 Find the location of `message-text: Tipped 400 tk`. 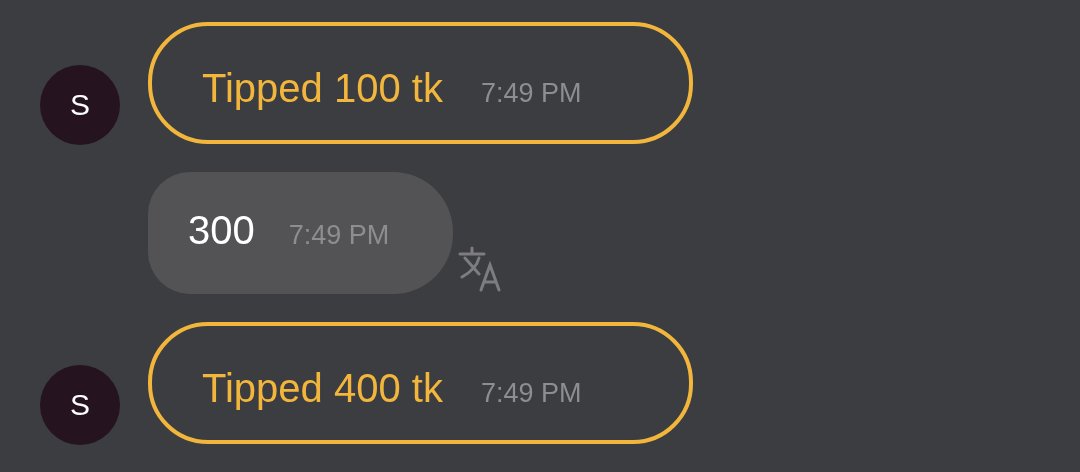

message-text: Tipped 400 tk is located at coordinates (322, 388).